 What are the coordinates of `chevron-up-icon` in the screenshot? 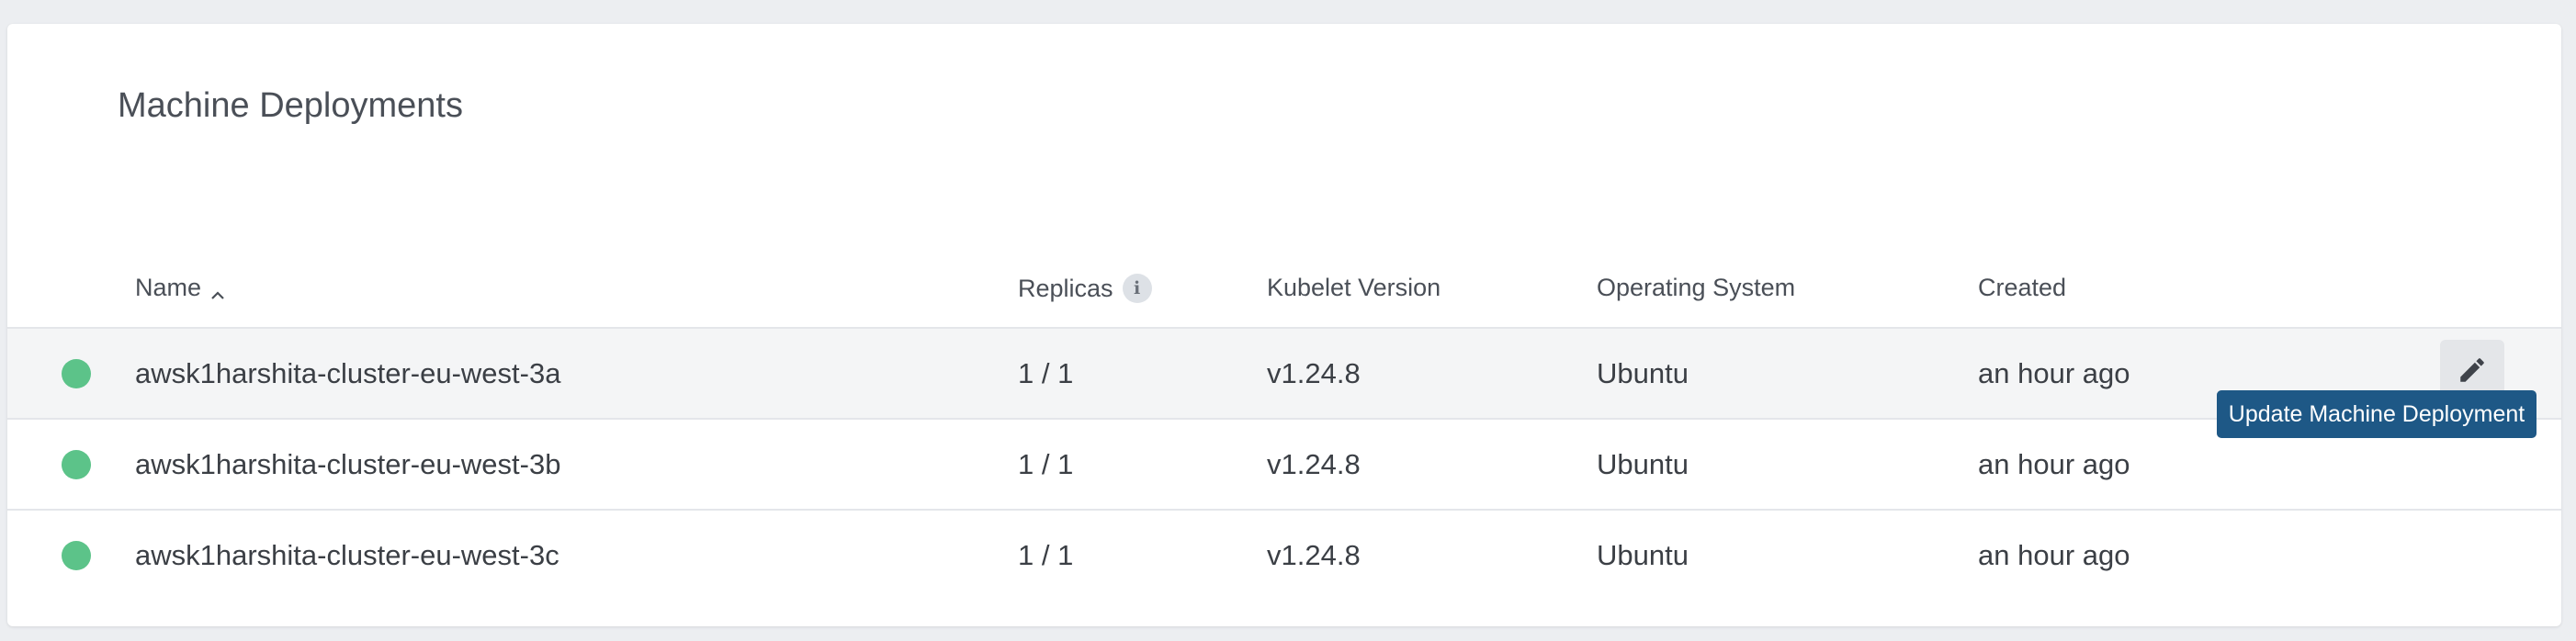 It's located at (217, 290).